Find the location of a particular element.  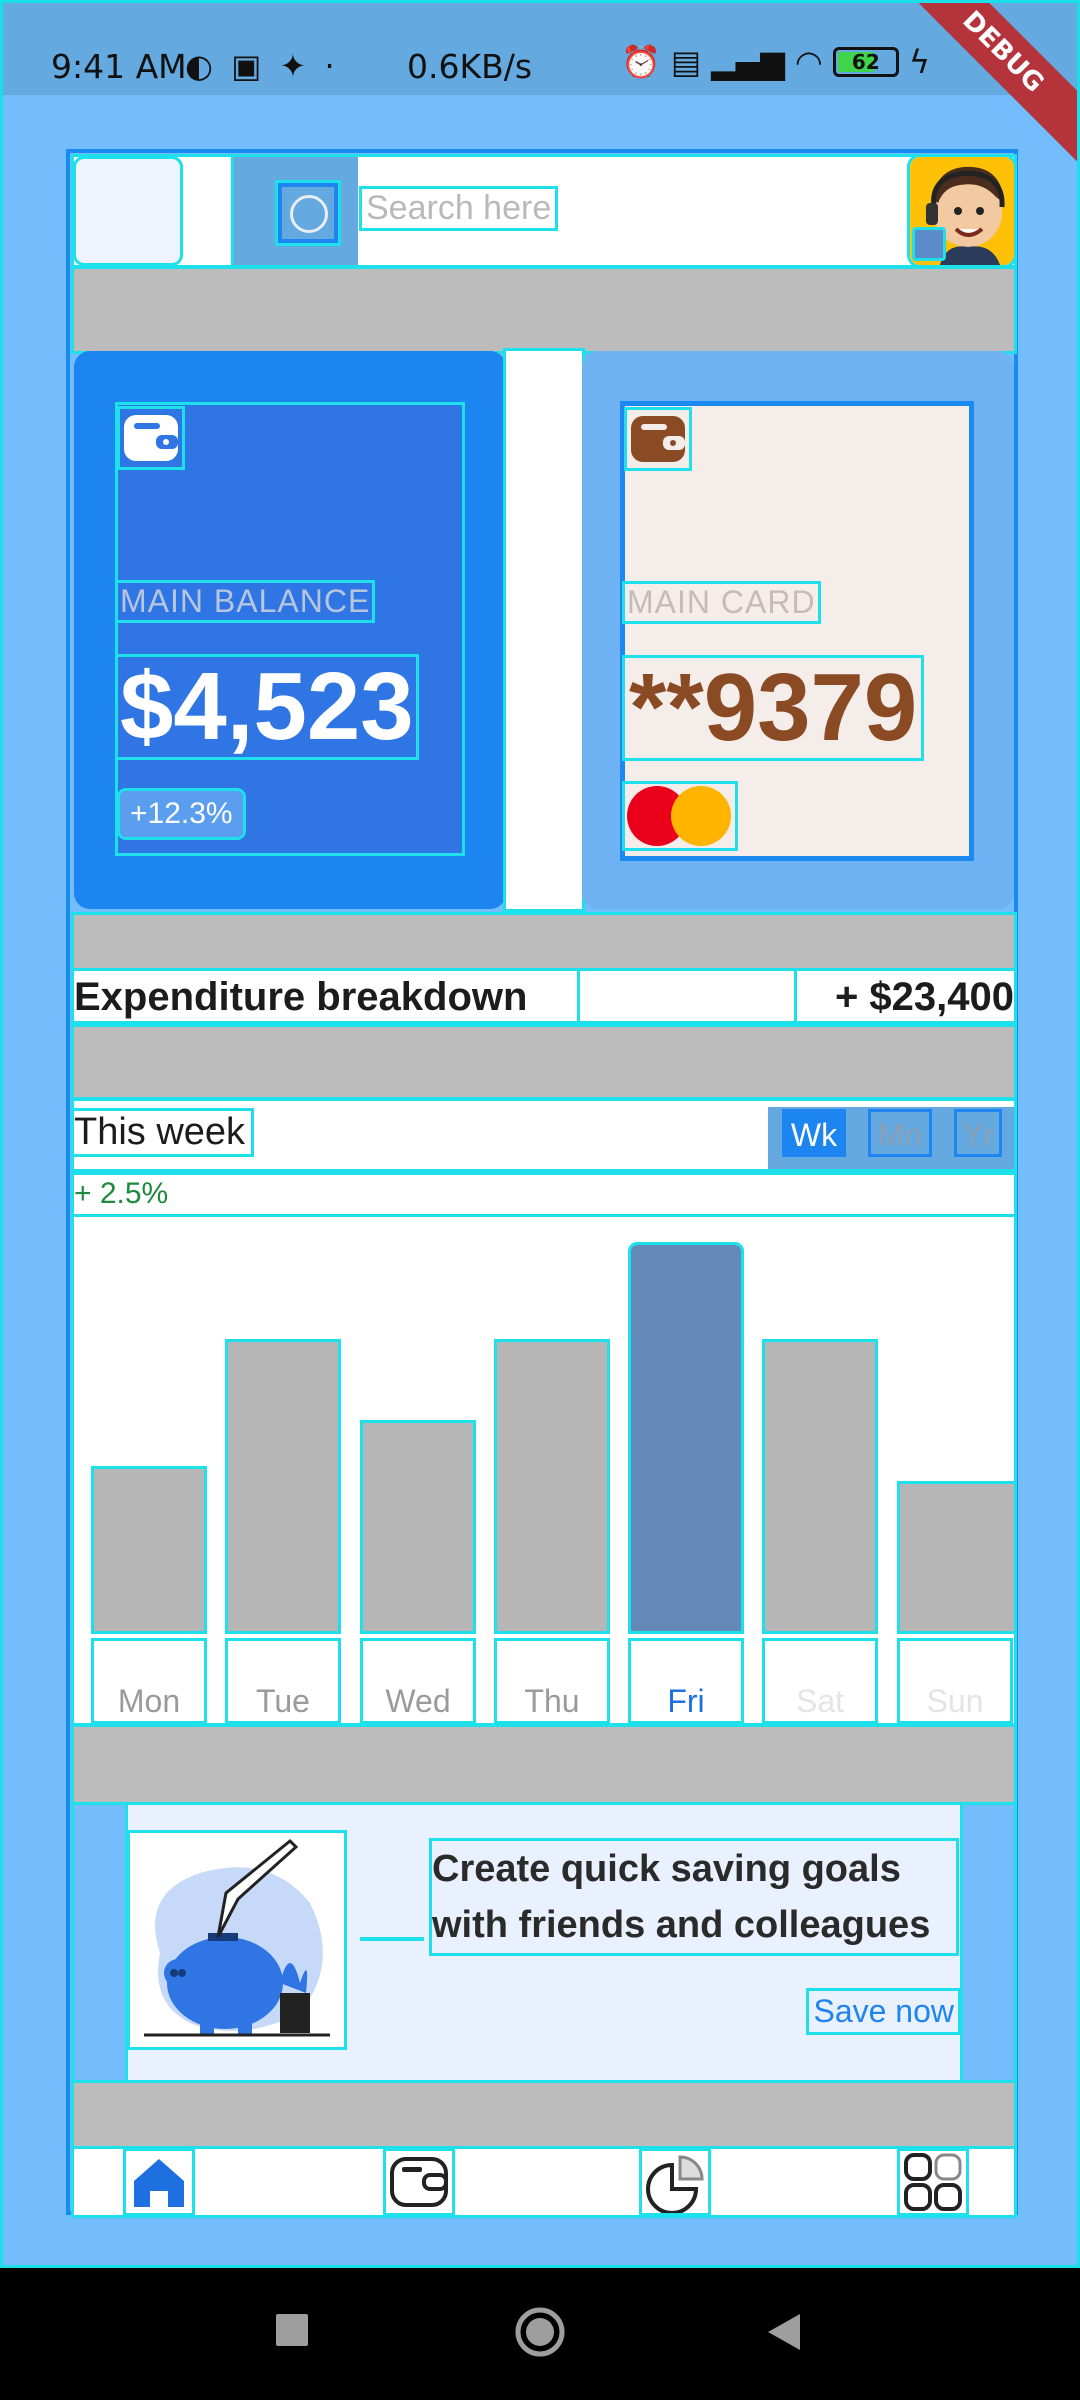

network-speed: 0.6KB/s is located at coordinates (470, 66).